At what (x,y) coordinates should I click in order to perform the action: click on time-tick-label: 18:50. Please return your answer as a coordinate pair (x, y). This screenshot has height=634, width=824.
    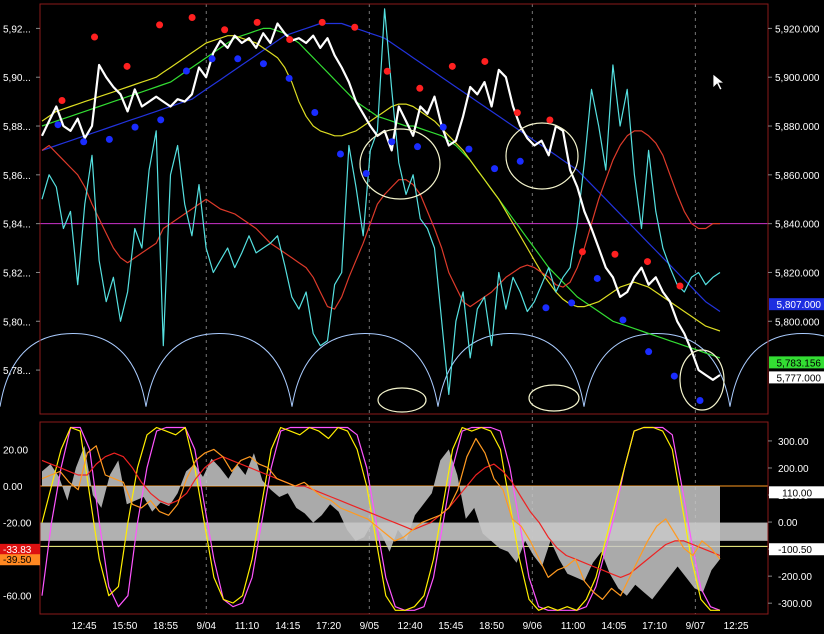
    Looking at the image, I should click on (491, 626).